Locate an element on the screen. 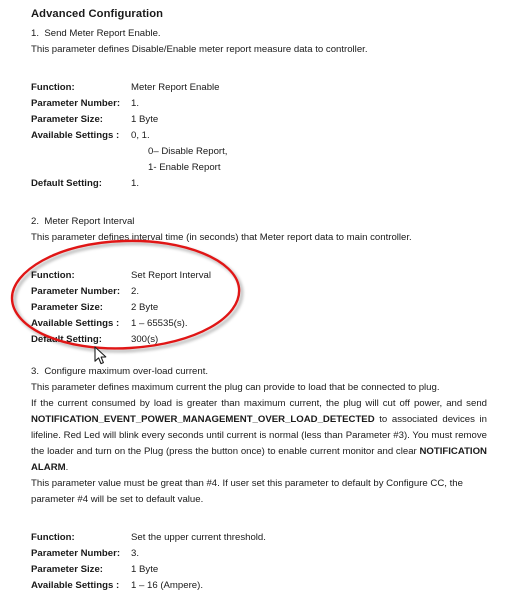  param-value: 1 – 65535(s). is located at coordinates (159, 323).